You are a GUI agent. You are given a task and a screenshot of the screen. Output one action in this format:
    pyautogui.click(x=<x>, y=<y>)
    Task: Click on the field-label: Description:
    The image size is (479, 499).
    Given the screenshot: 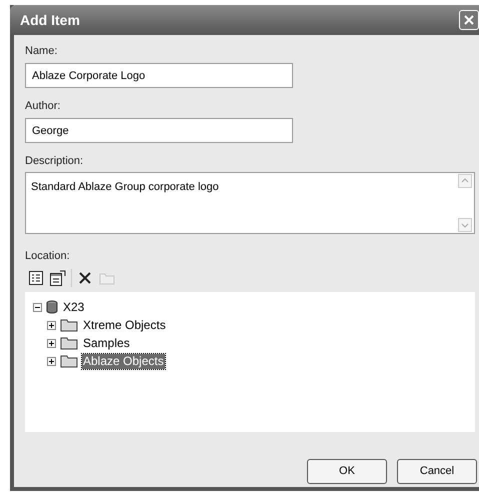 What is the action you would take?
    pyautogui.click(x=54, y=161)
    